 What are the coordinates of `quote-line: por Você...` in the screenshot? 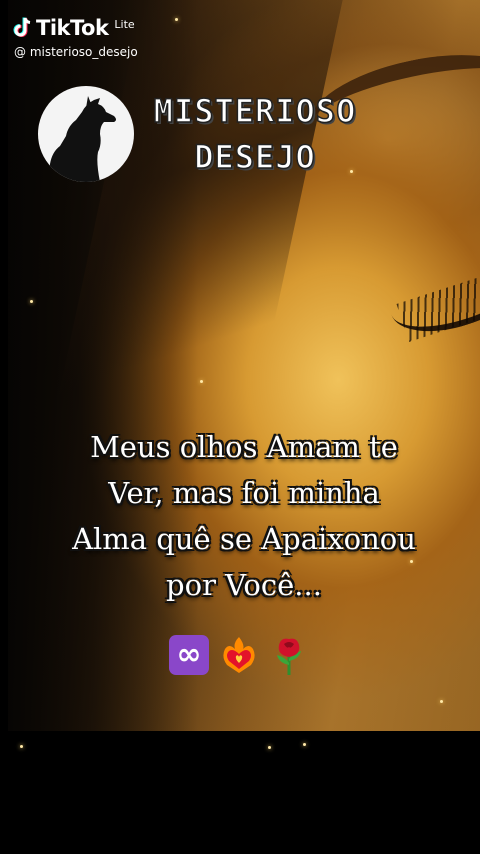 It's located at (244, 585).